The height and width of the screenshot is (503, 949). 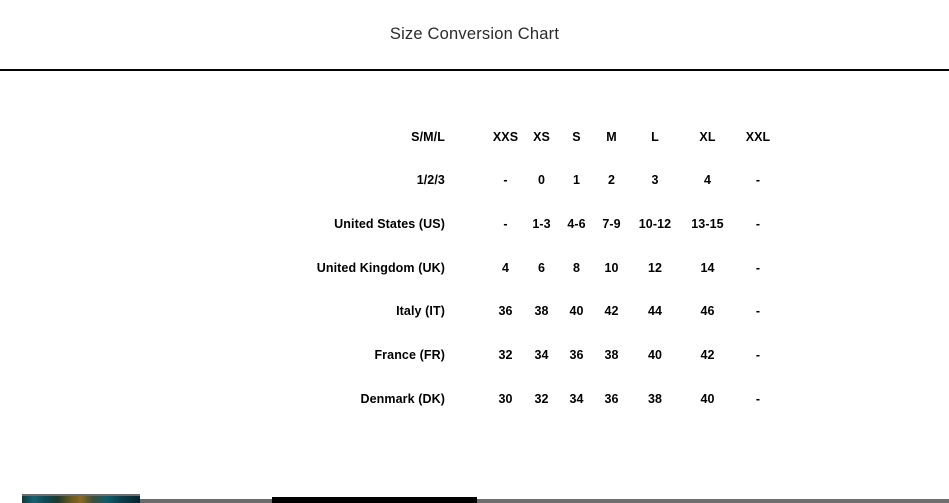 What do you see at coordinates (505, 136) in the screenshot?
I see `column-header-xxs: XXS` at bounding box center [505, 136].